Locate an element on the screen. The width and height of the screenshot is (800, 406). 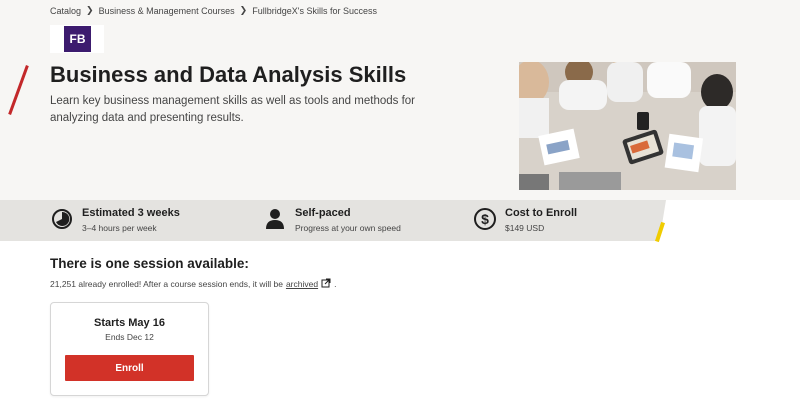
breadcrumb-catalog: Catalog is located at coordinates (65, 11).